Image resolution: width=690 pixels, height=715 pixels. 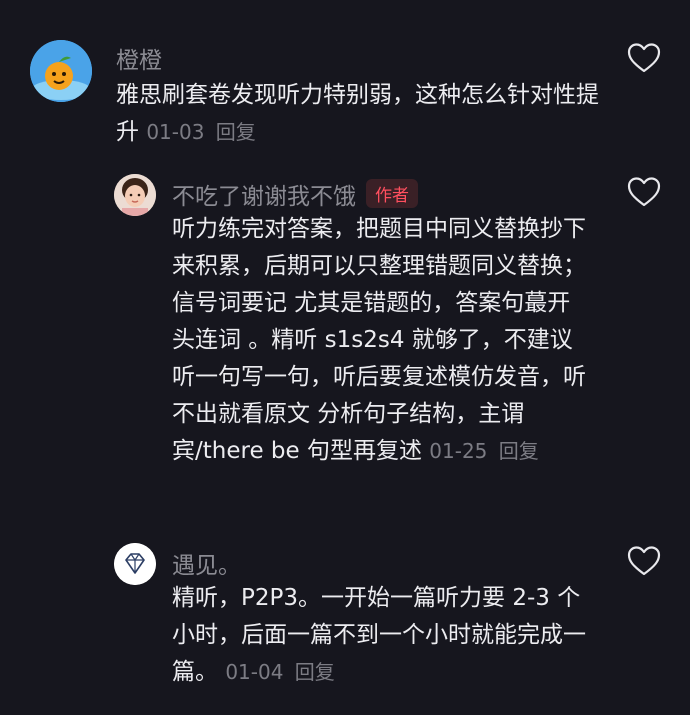 What do you see at coordinates (264, 197) in the screenshot?
I see `username-label: 不吃了谢谢我不饿` at bounding box center [264, 197].